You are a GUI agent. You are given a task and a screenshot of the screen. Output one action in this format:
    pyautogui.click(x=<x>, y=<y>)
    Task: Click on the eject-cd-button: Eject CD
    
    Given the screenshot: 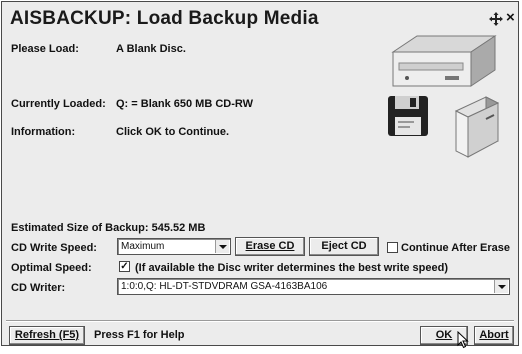 What is the action you would take?
    pyautogui.click(x=344, y=246)
    